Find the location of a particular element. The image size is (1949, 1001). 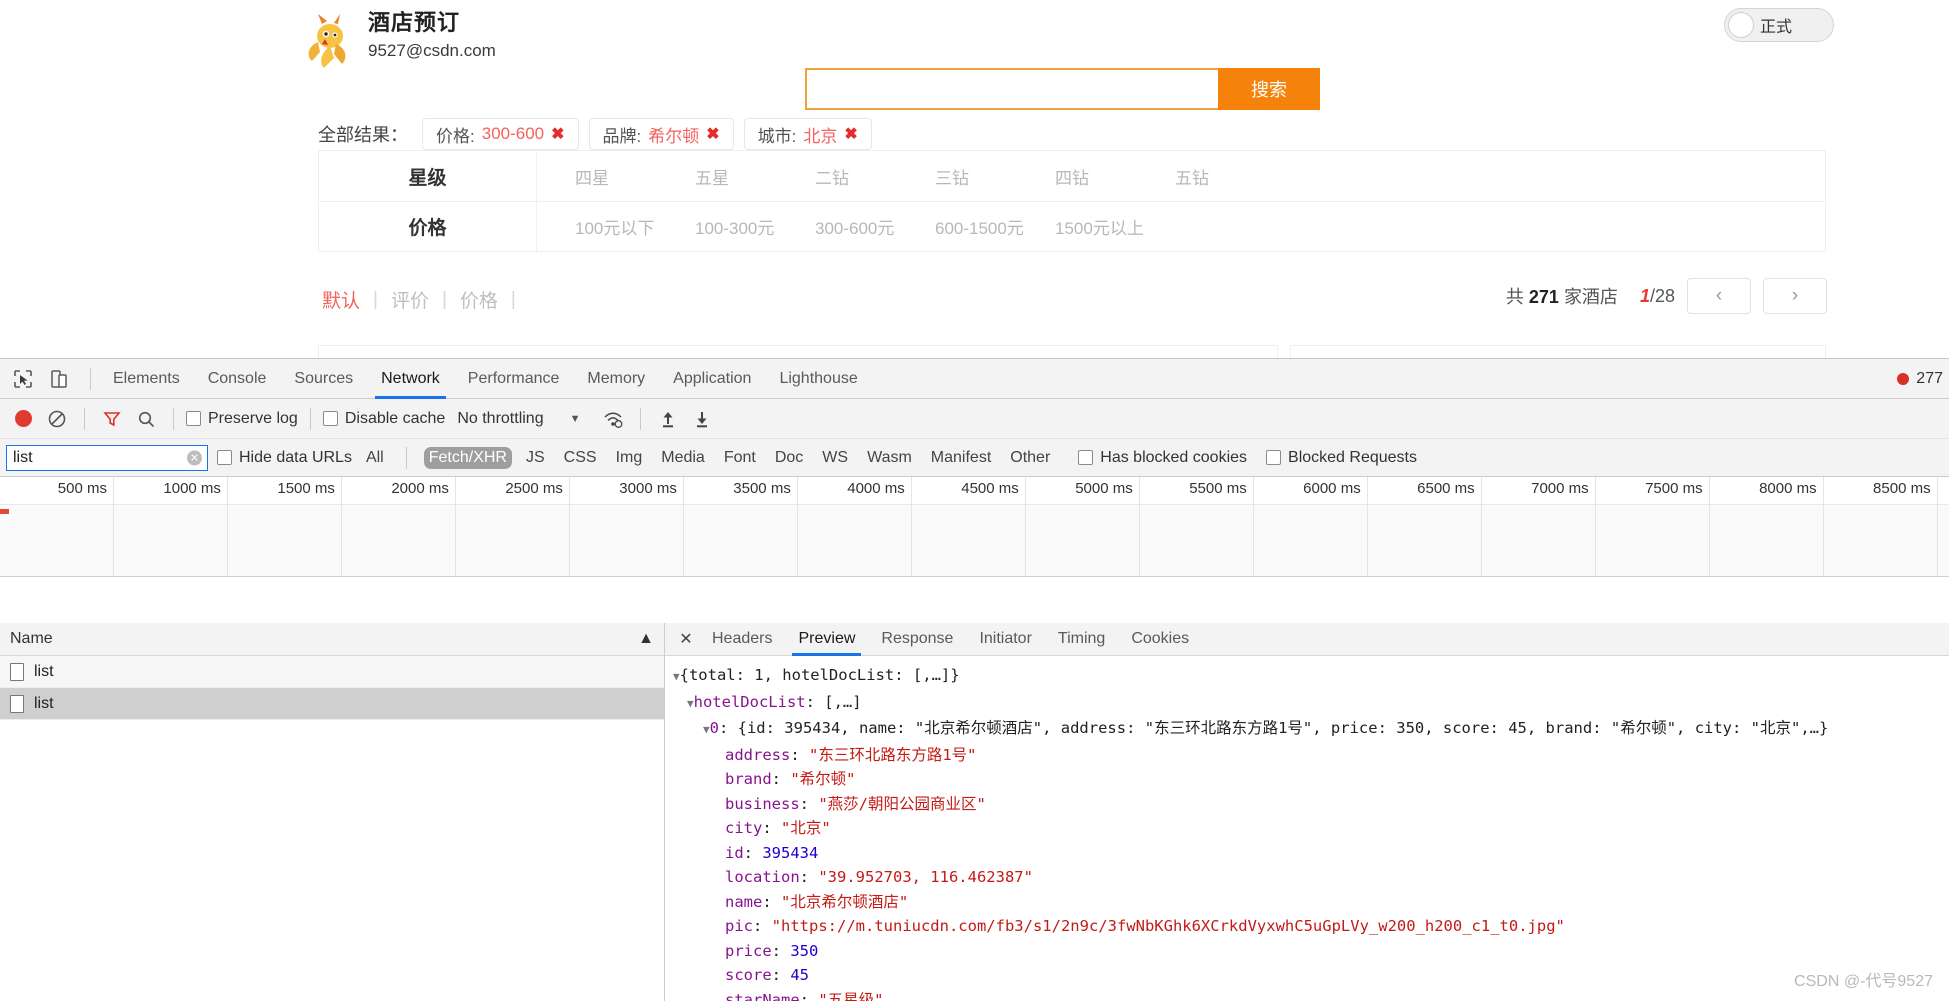

throttling-select: No throttling is located at coordinates (500, 419).